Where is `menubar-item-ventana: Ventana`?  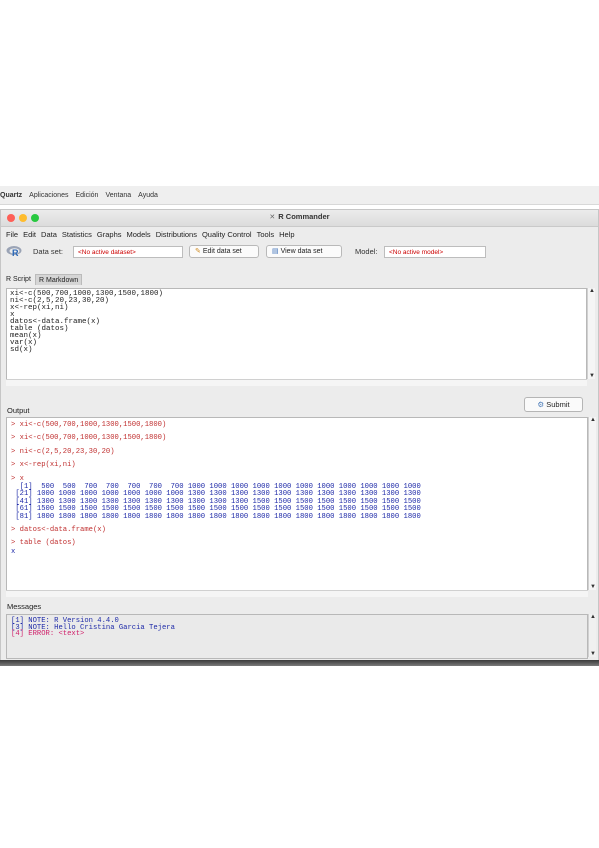
menubar-item-ventana: Ventana is located at coordinates (118, 195).